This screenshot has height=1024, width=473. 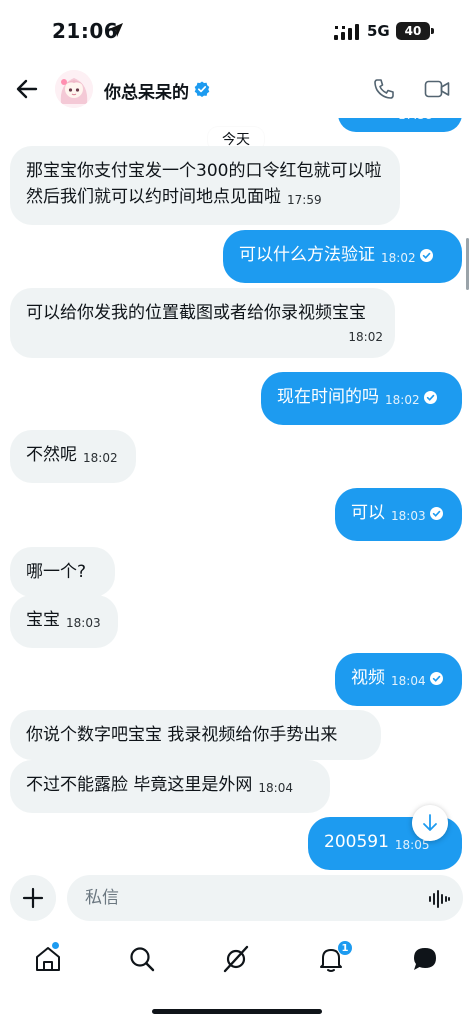 I want to click on phone-icon, so click(x=384, y=89).